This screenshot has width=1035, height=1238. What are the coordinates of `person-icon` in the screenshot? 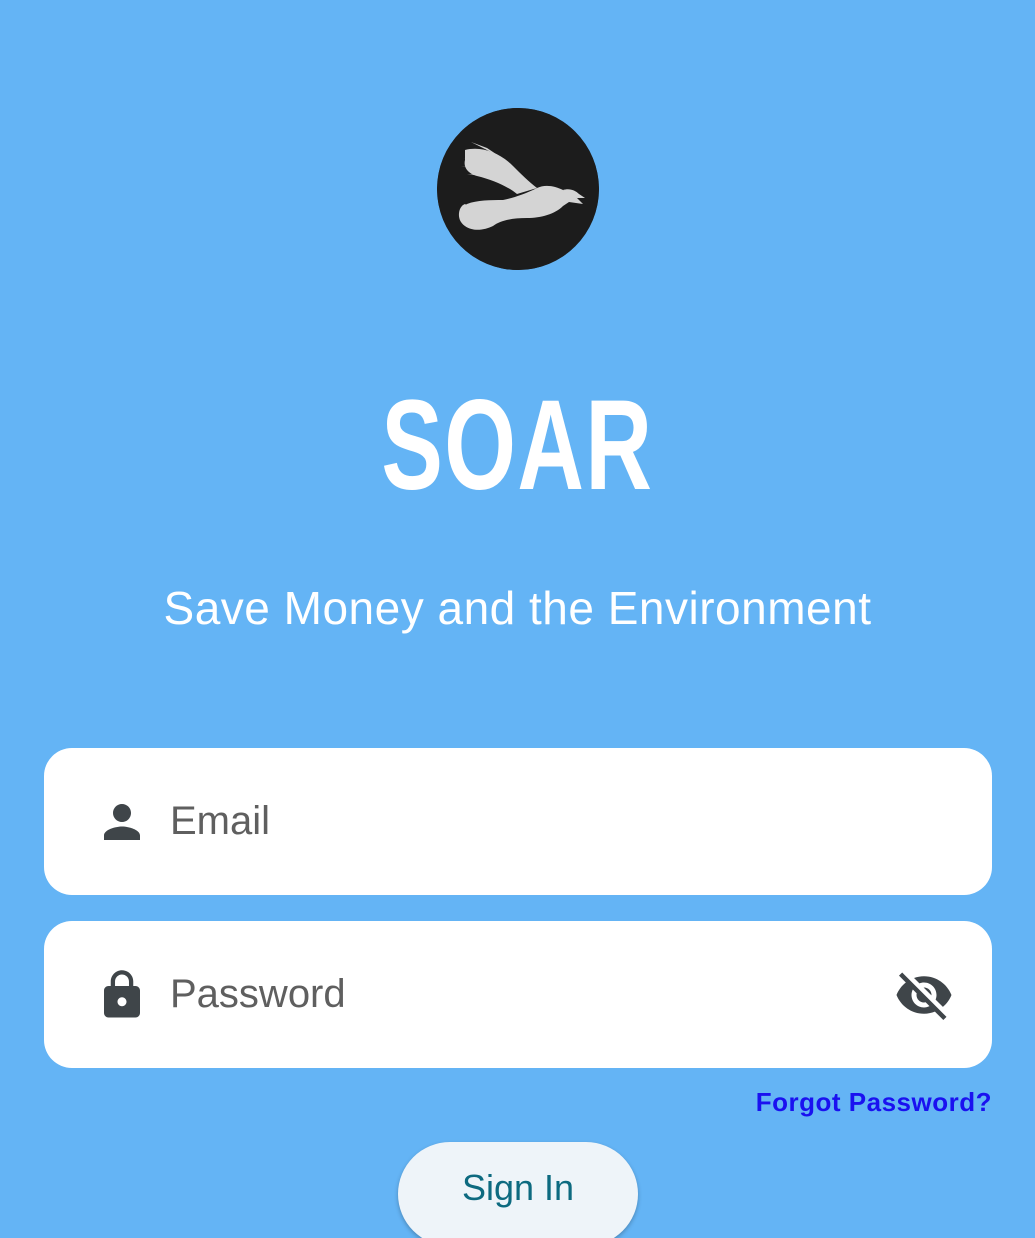 It's located at (122, 822).